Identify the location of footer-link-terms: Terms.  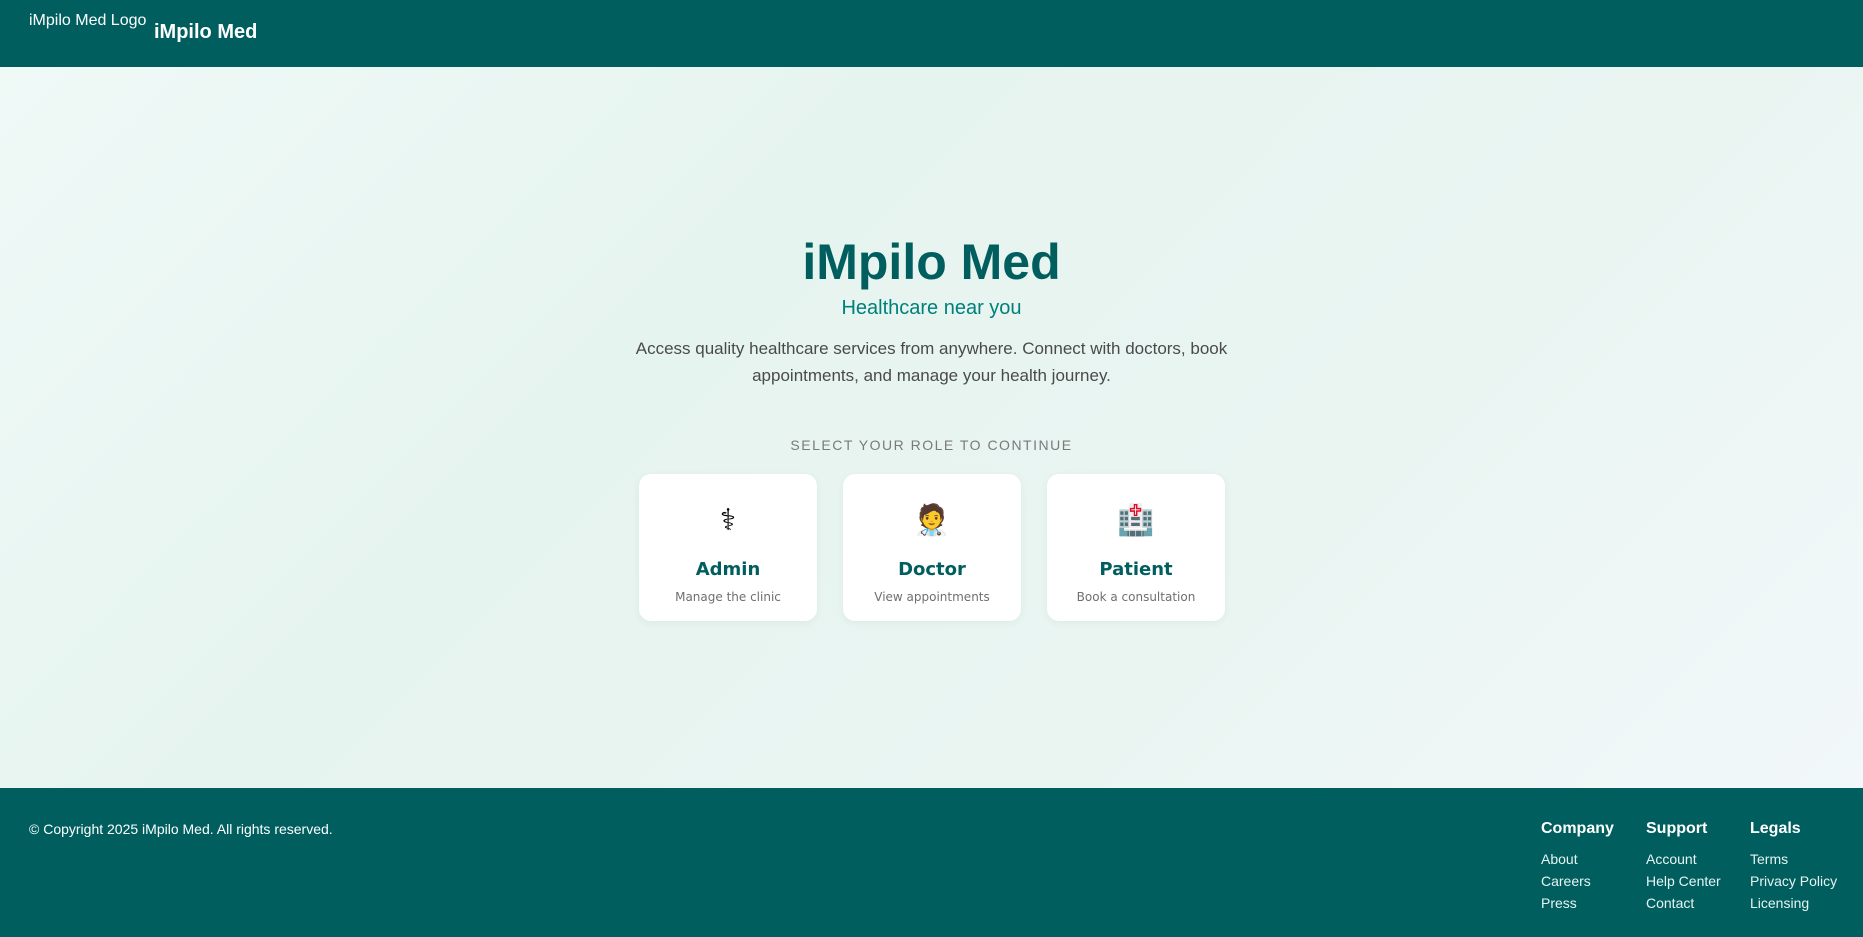
(1793, 859).